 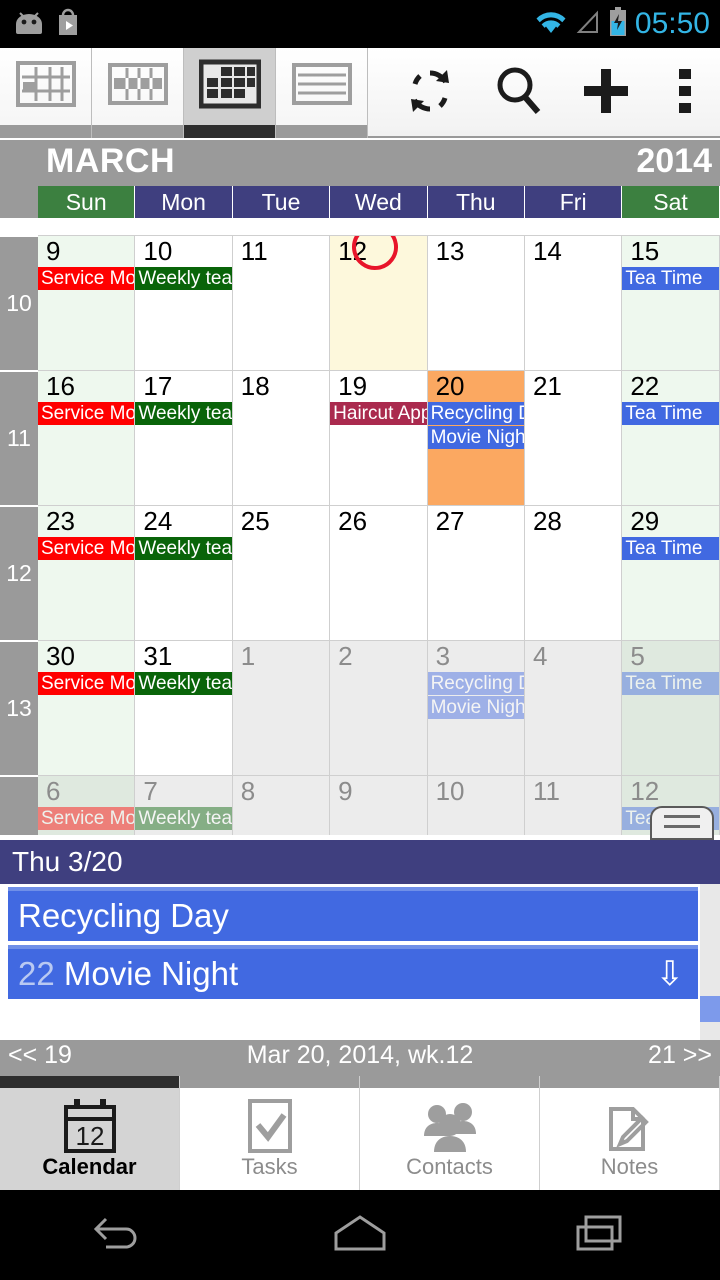 What do you see at coordinates (573, 302) in the screenshot?
I see `day-cell: 14` at bounding box center [573, 302].